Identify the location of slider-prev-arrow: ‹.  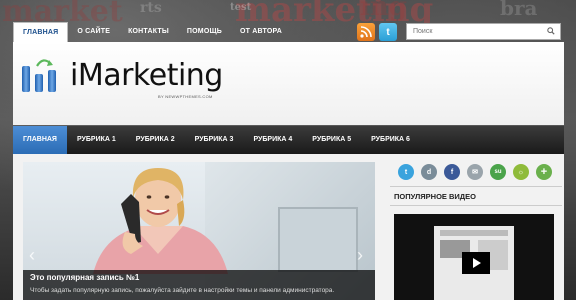
(36, 255).